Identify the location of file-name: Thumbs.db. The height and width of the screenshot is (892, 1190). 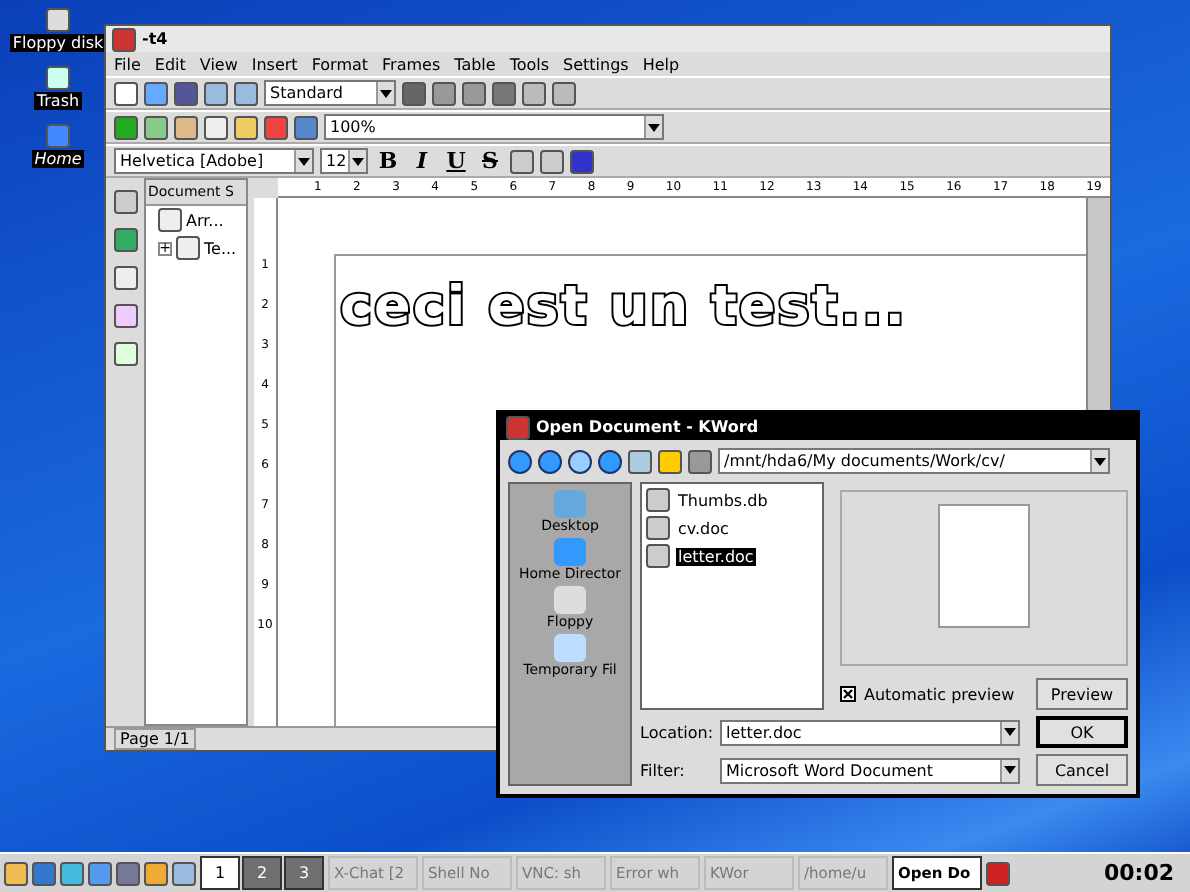
(723, 500).